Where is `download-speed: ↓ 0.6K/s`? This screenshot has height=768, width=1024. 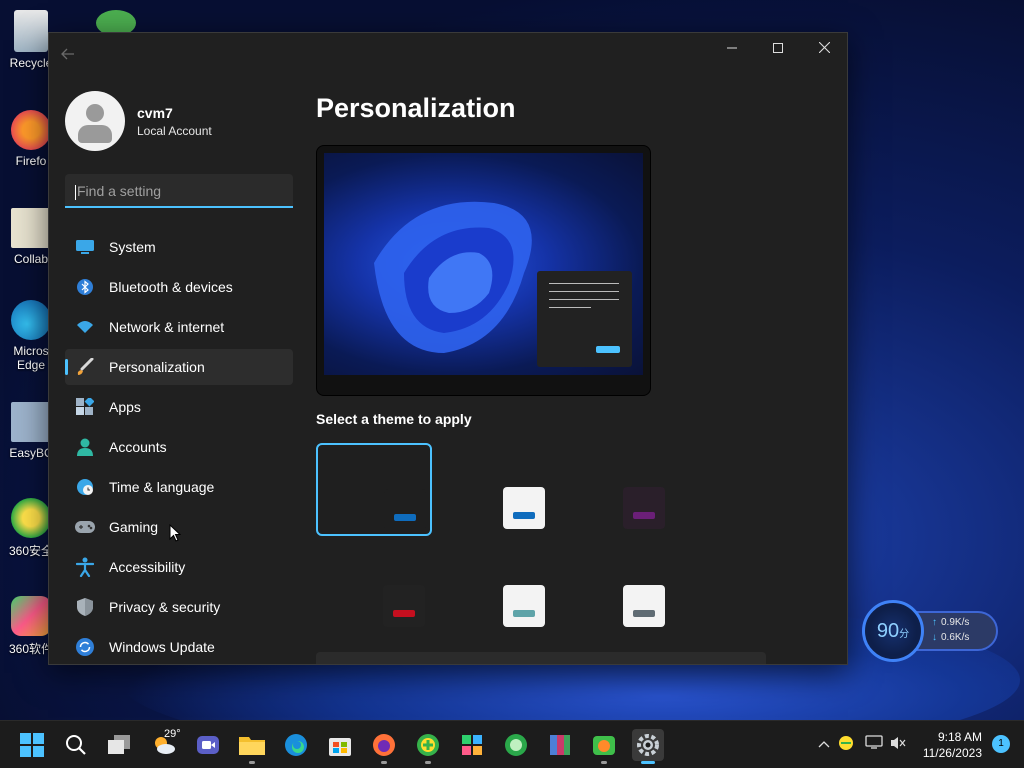
download-speed: ↓ 0.6K/s is located at coordinates (951, 637).